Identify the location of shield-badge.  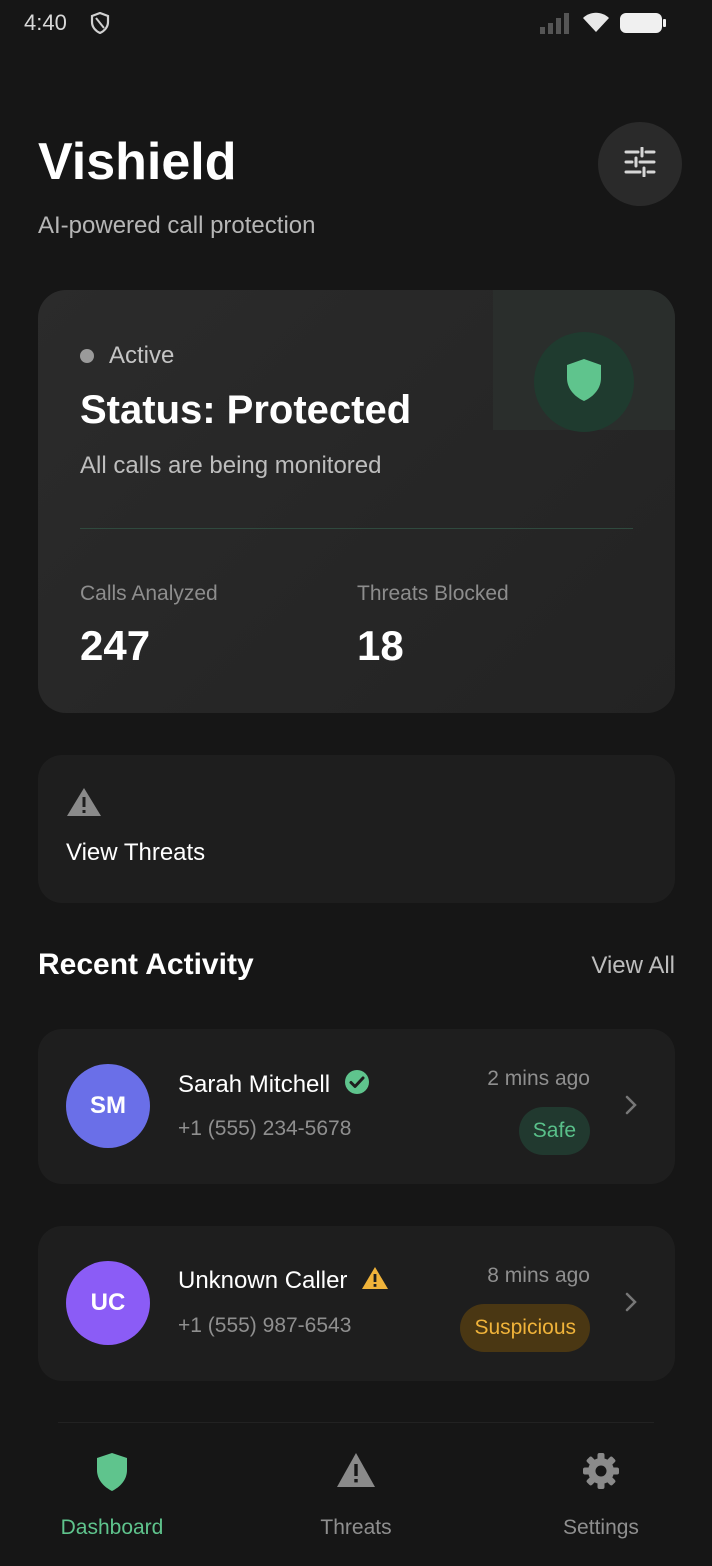
(584, 382).